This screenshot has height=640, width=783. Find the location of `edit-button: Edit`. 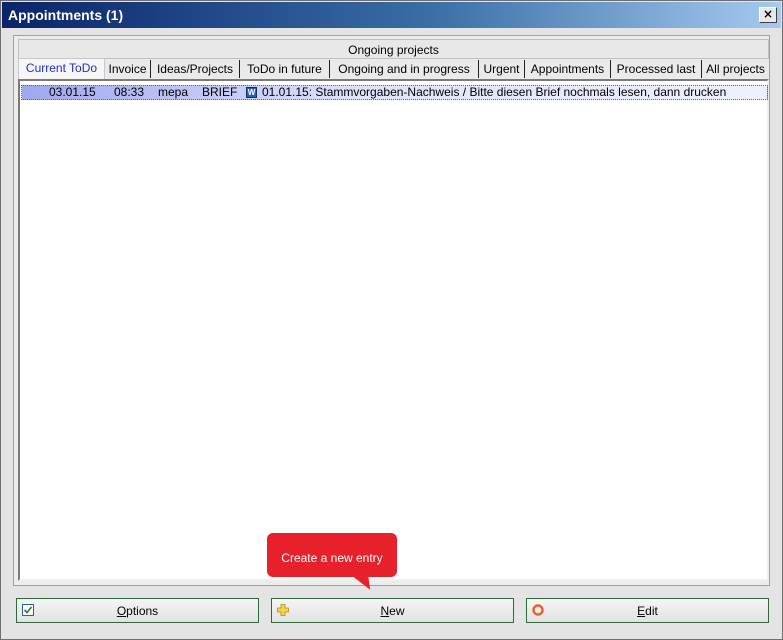

edit-button: Edit is located at coordinates (647, 610).